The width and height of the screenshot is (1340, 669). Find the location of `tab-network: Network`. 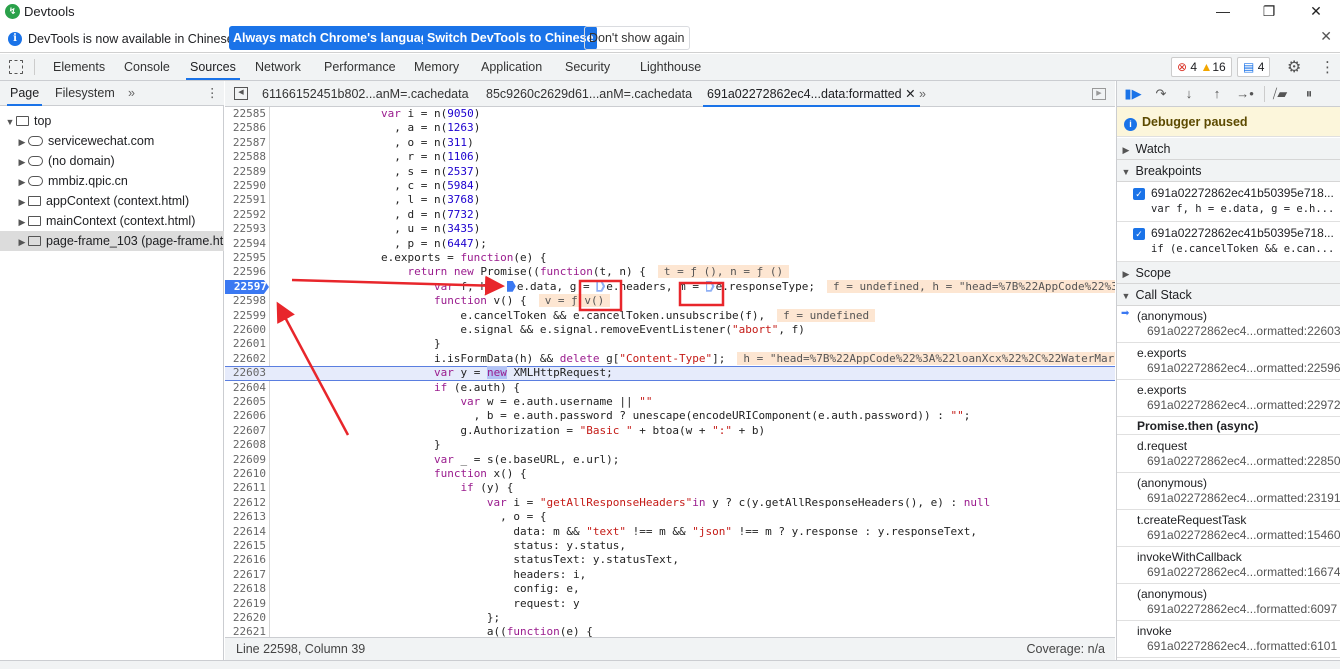

tab-network: Network is located at coordinates (278, 67).